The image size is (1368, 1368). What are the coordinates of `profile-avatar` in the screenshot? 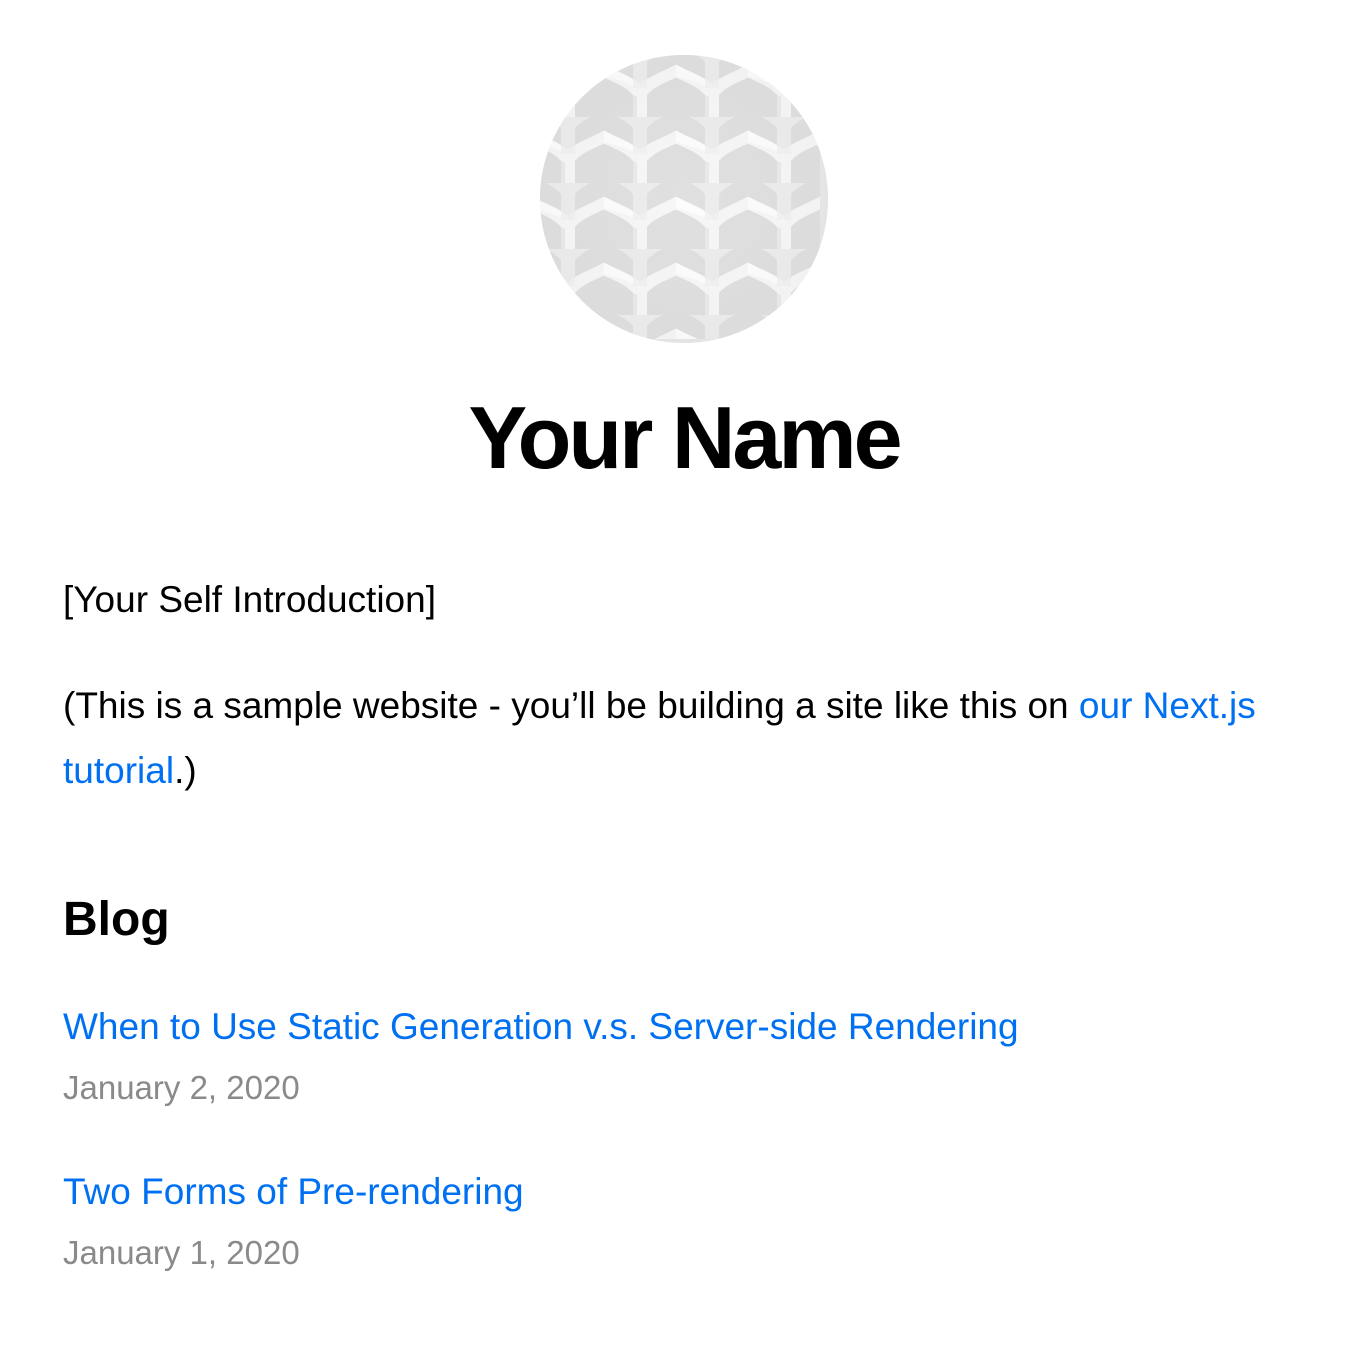 It's located at (684, 199).